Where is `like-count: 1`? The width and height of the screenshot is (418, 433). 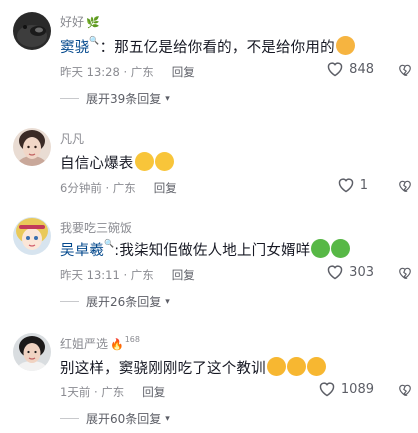 like-count: 1 is located at coordinates (363, 185).